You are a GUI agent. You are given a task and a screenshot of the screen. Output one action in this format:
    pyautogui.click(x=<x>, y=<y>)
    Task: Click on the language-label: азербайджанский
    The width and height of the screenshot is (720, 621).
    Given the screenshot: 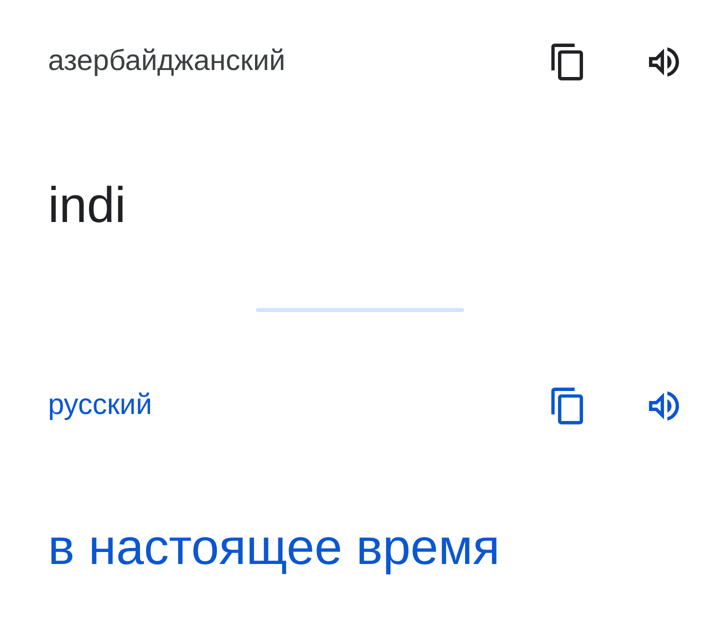 What is the action you would take?
    pyautogui.click(x=167, y=62)
    